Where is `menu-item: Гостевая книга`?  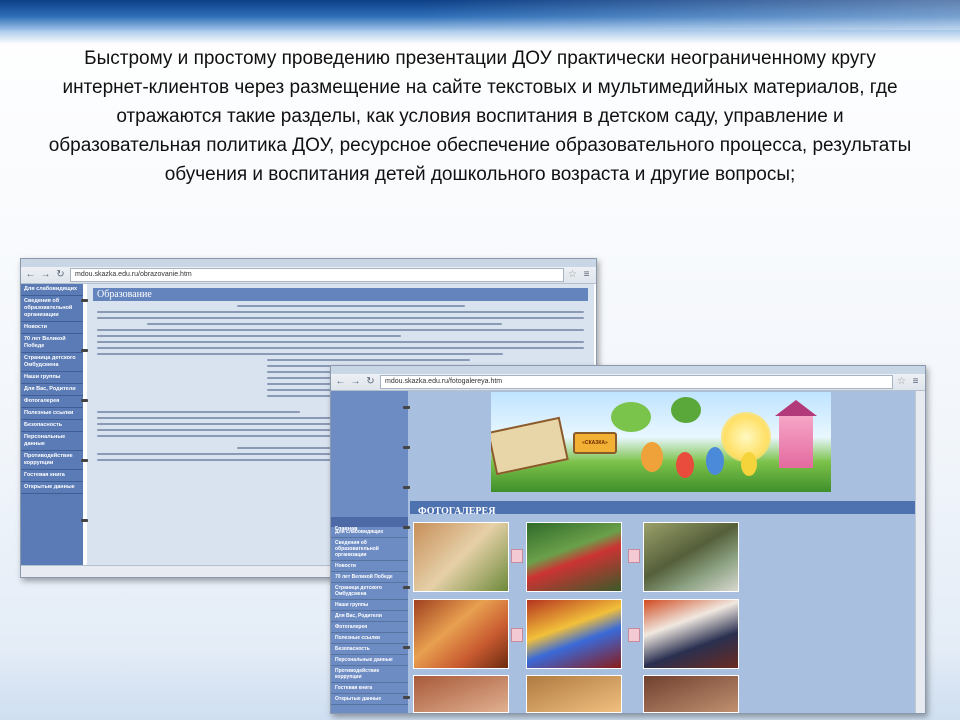
menu-item: Гостевая книга is located at coordinates (369, 688).